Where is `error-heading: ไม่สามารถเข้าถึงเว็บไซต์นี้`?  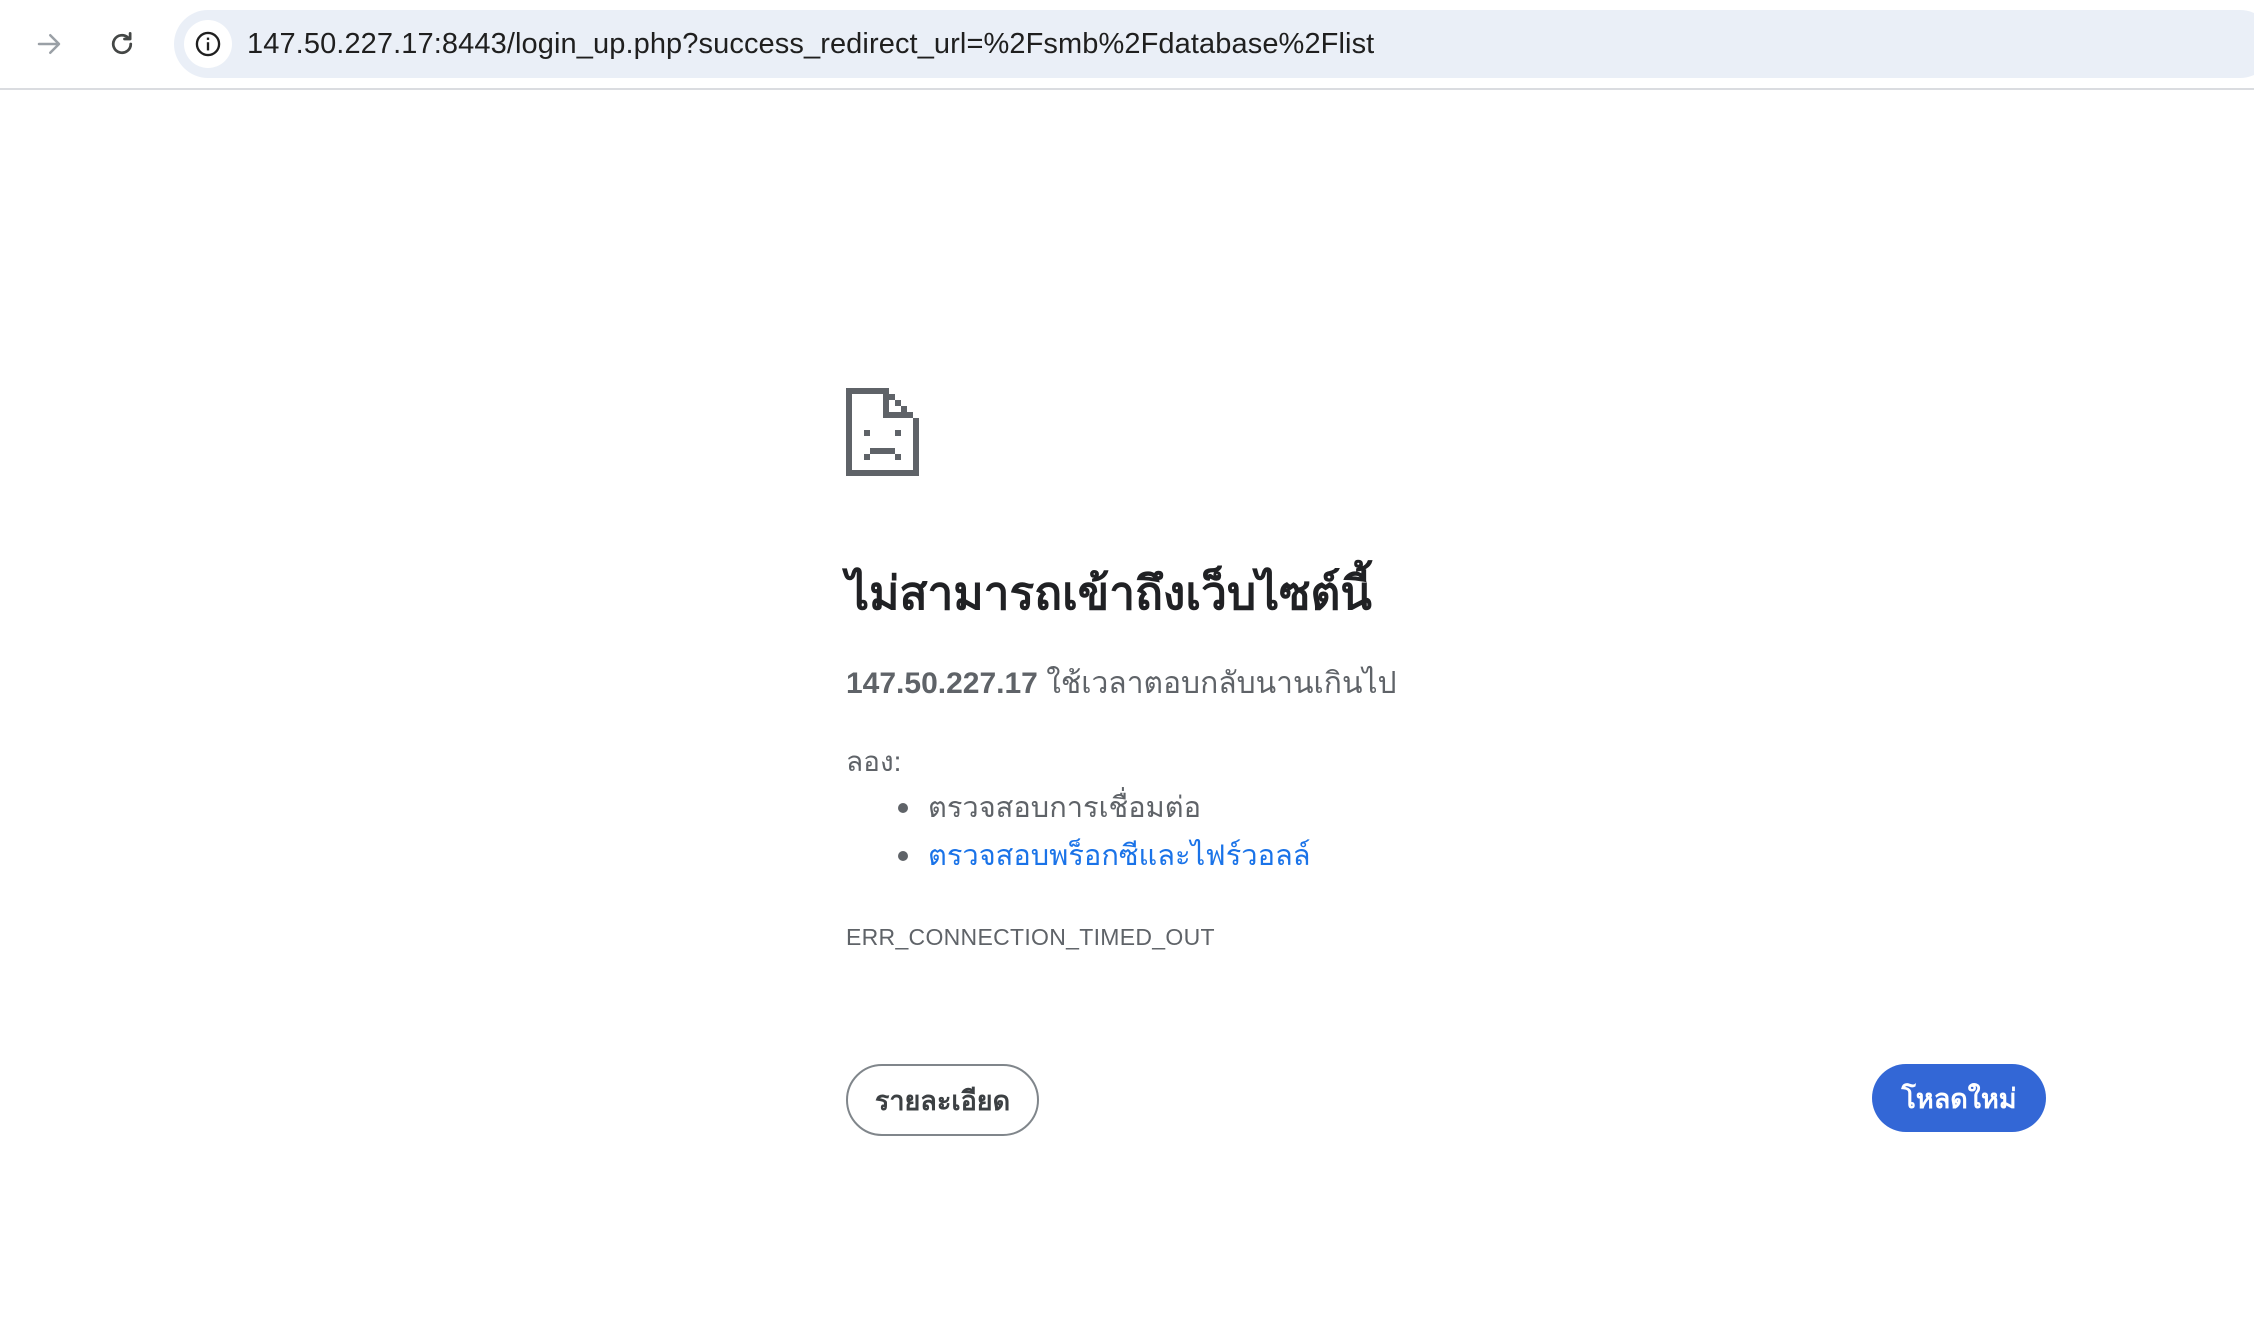 error-heading: ไม่สามารถเข้าถึงเว็บไซต์นี้ is located at coordinates (1109, 593).